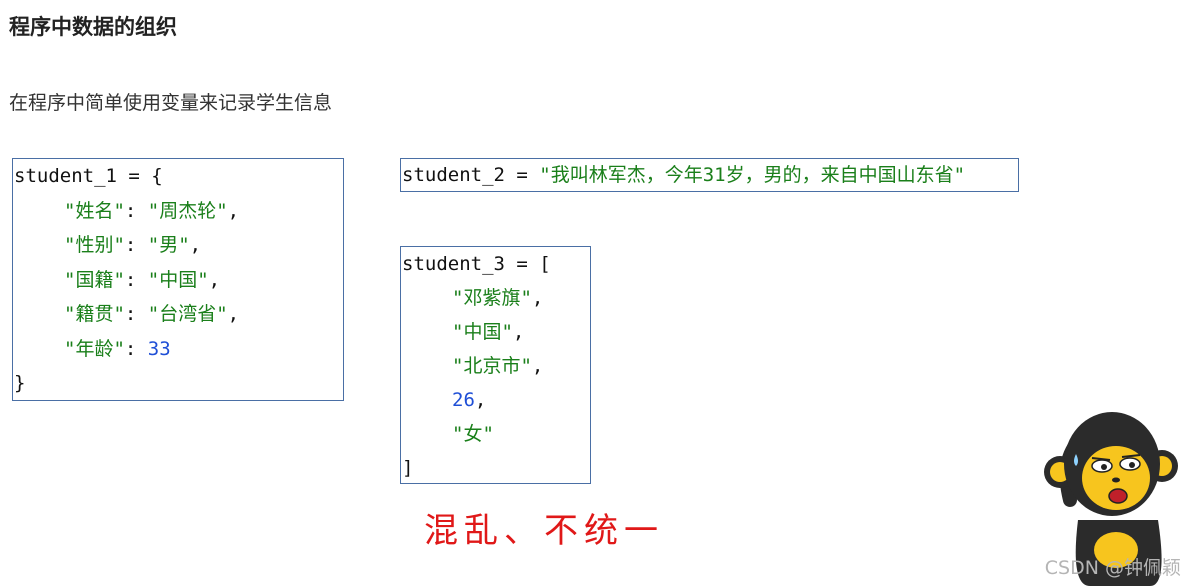 The height and width of the screenshot is (586, 1185). Describe the element at coordinates (495, 400) in the screenshot. I see `student-3-item: 26,` at that location.